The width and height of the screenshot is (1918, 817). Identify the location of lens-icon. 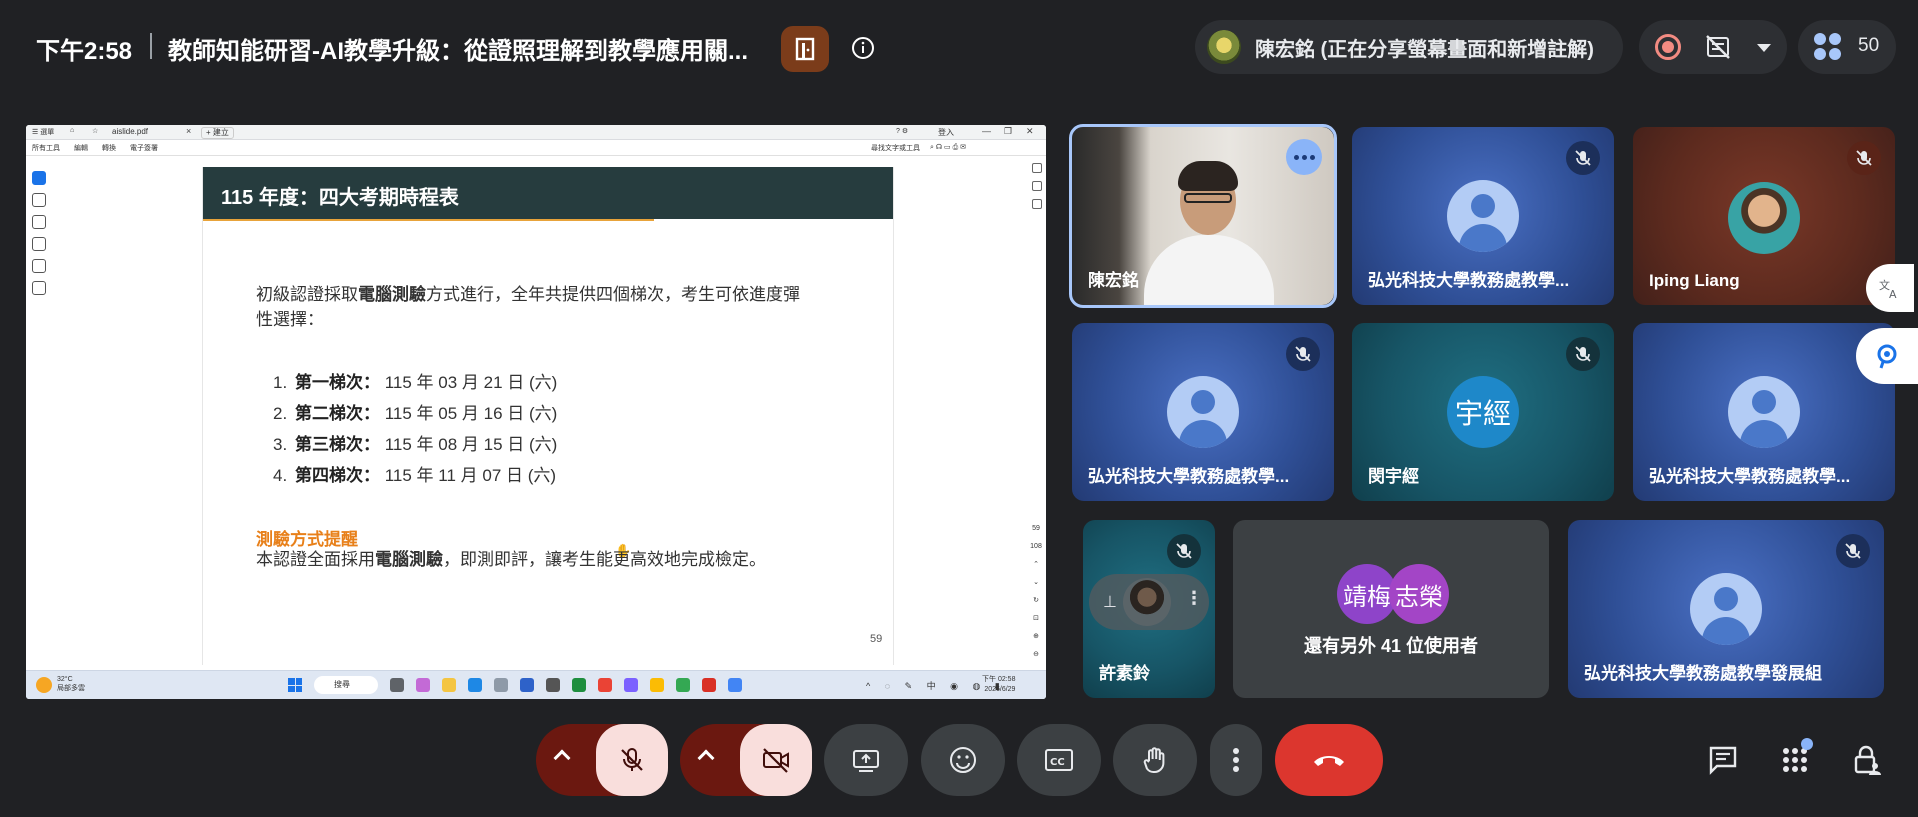
(1887, 356).